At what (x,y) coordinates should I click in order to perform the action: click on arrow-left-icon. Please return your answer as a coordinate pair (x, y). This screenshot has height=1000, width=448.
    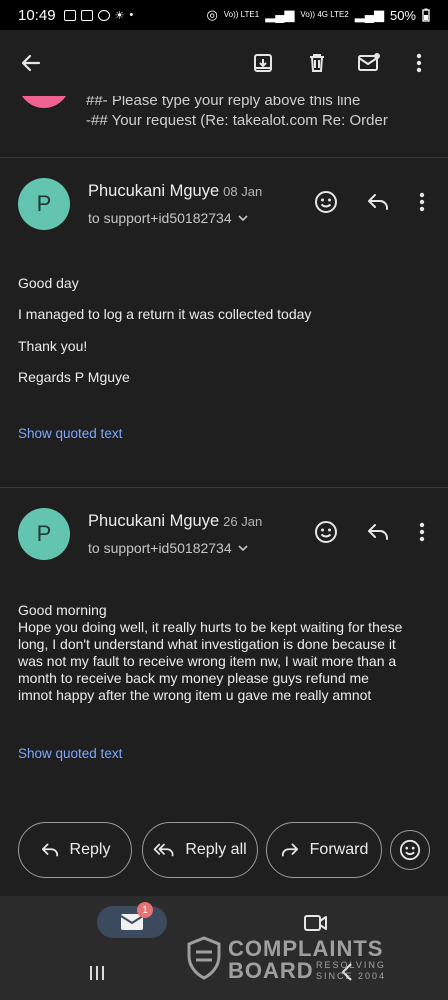
    Looking at the image, I should click on (31, 63).